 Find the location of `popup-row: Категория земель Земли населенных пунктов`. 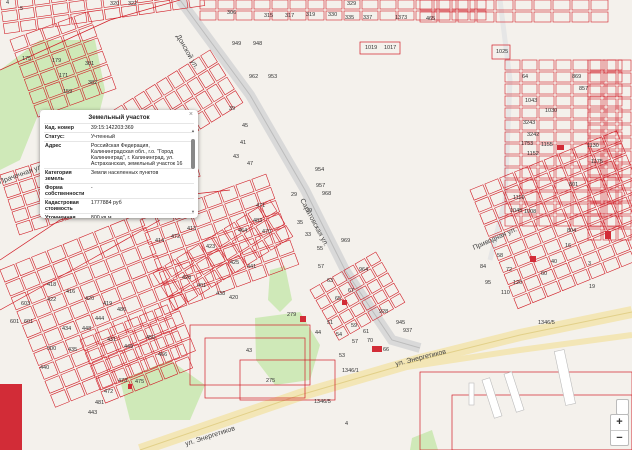

popup-row: Категория земель Земли населенных пунктов is located at coordinates (119, 176).